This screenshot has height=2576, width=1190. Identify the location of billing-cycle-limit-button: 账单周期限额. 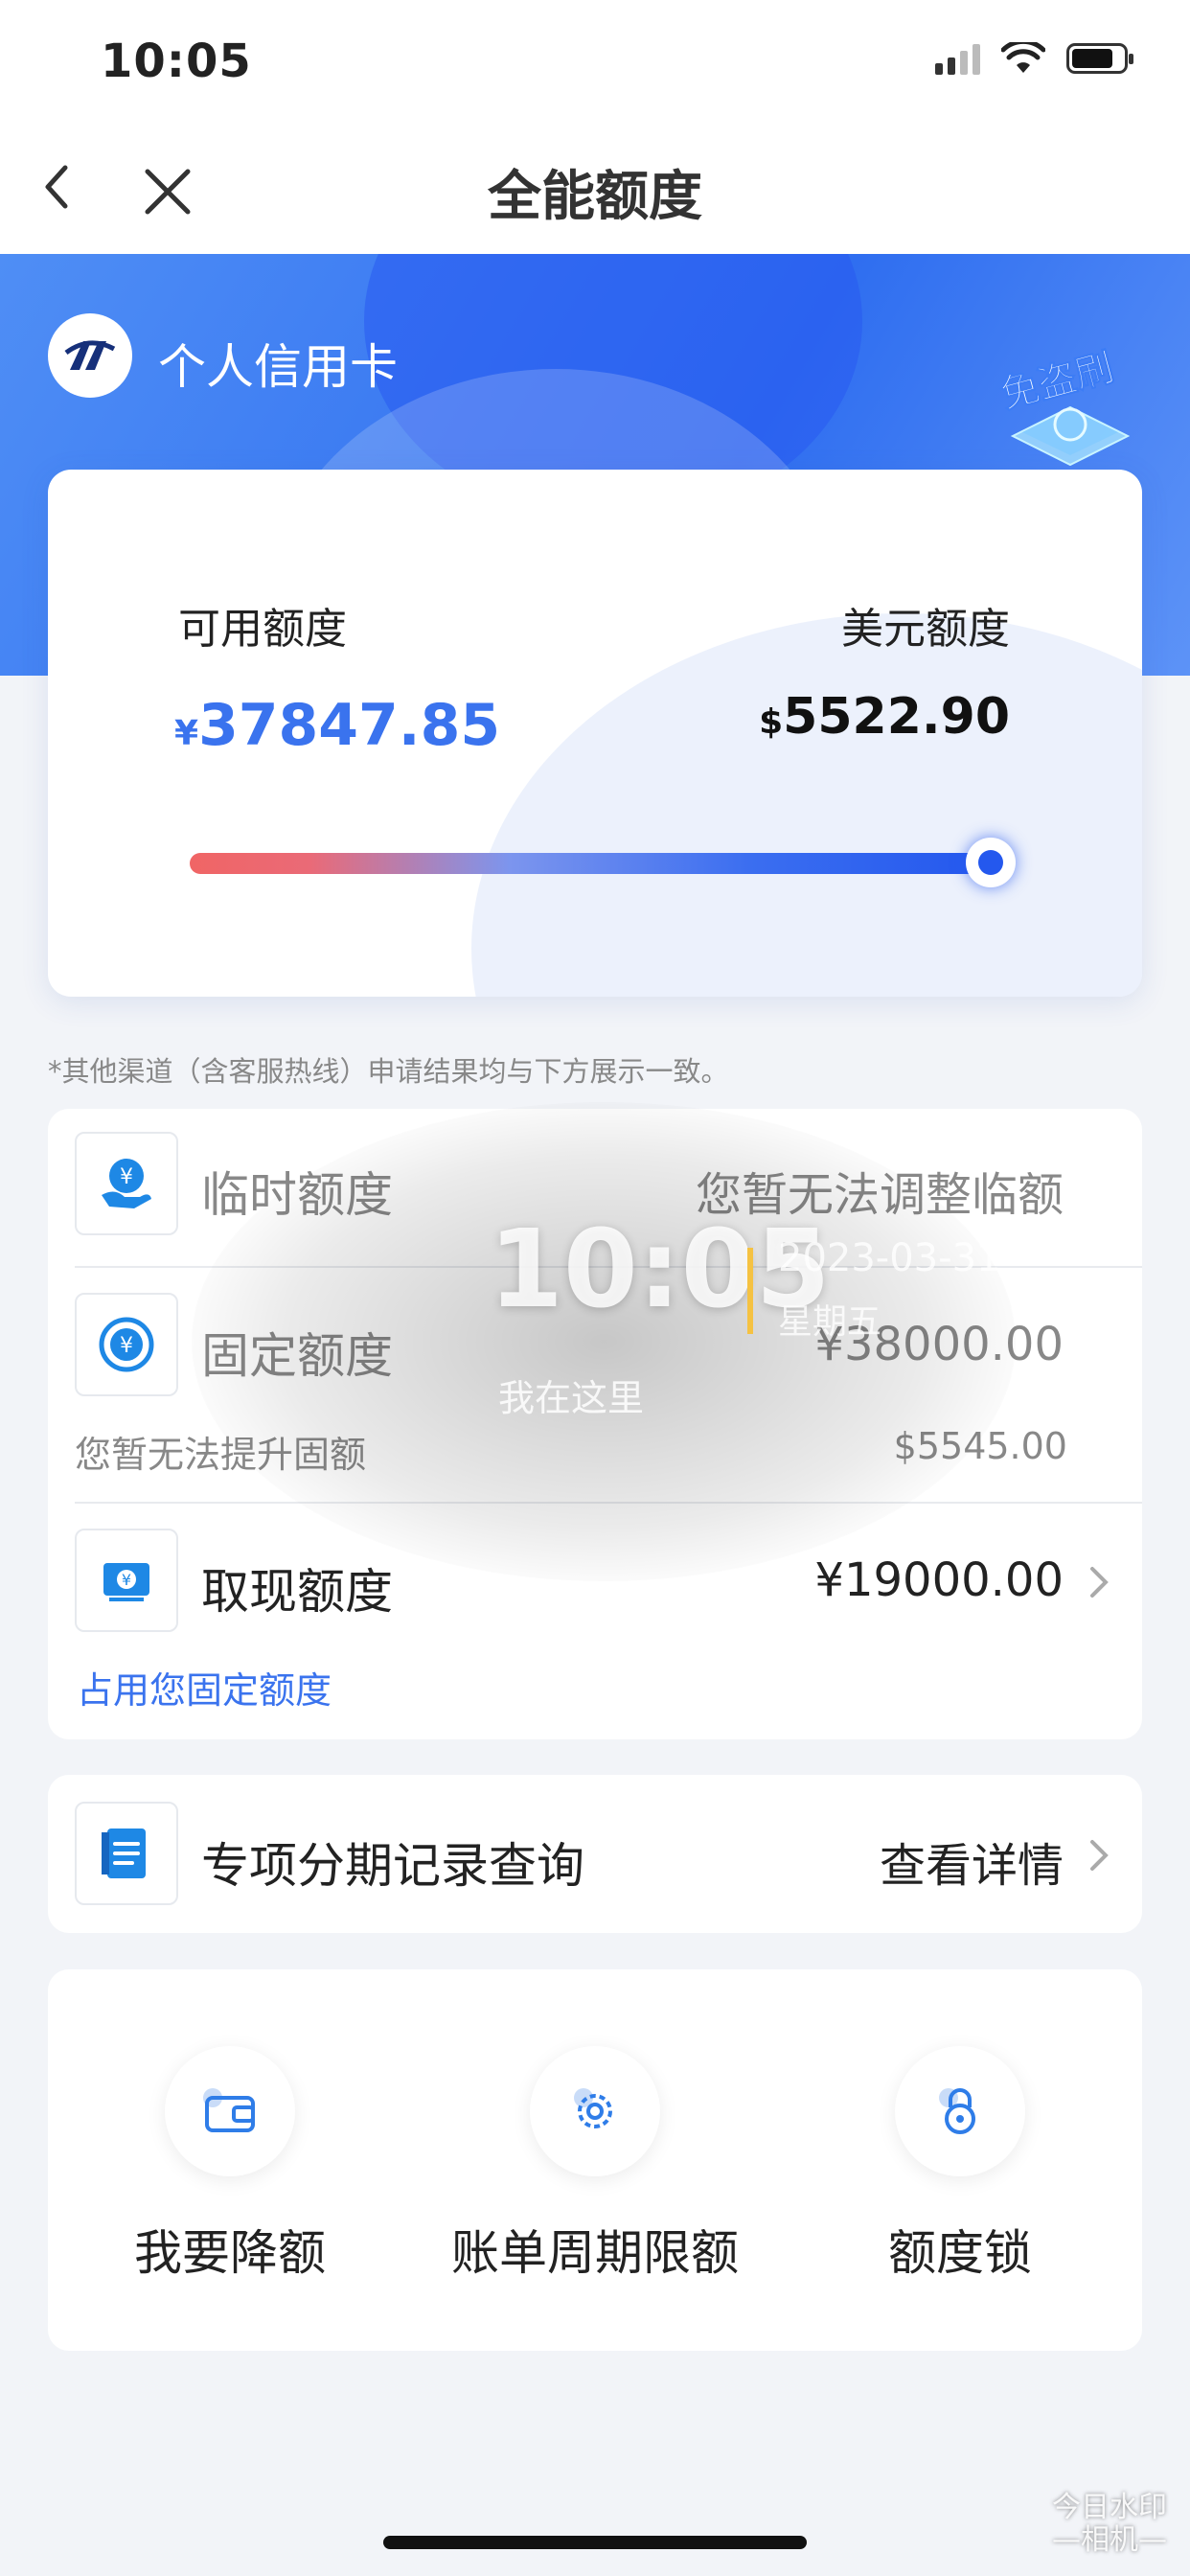
(595, 2165).